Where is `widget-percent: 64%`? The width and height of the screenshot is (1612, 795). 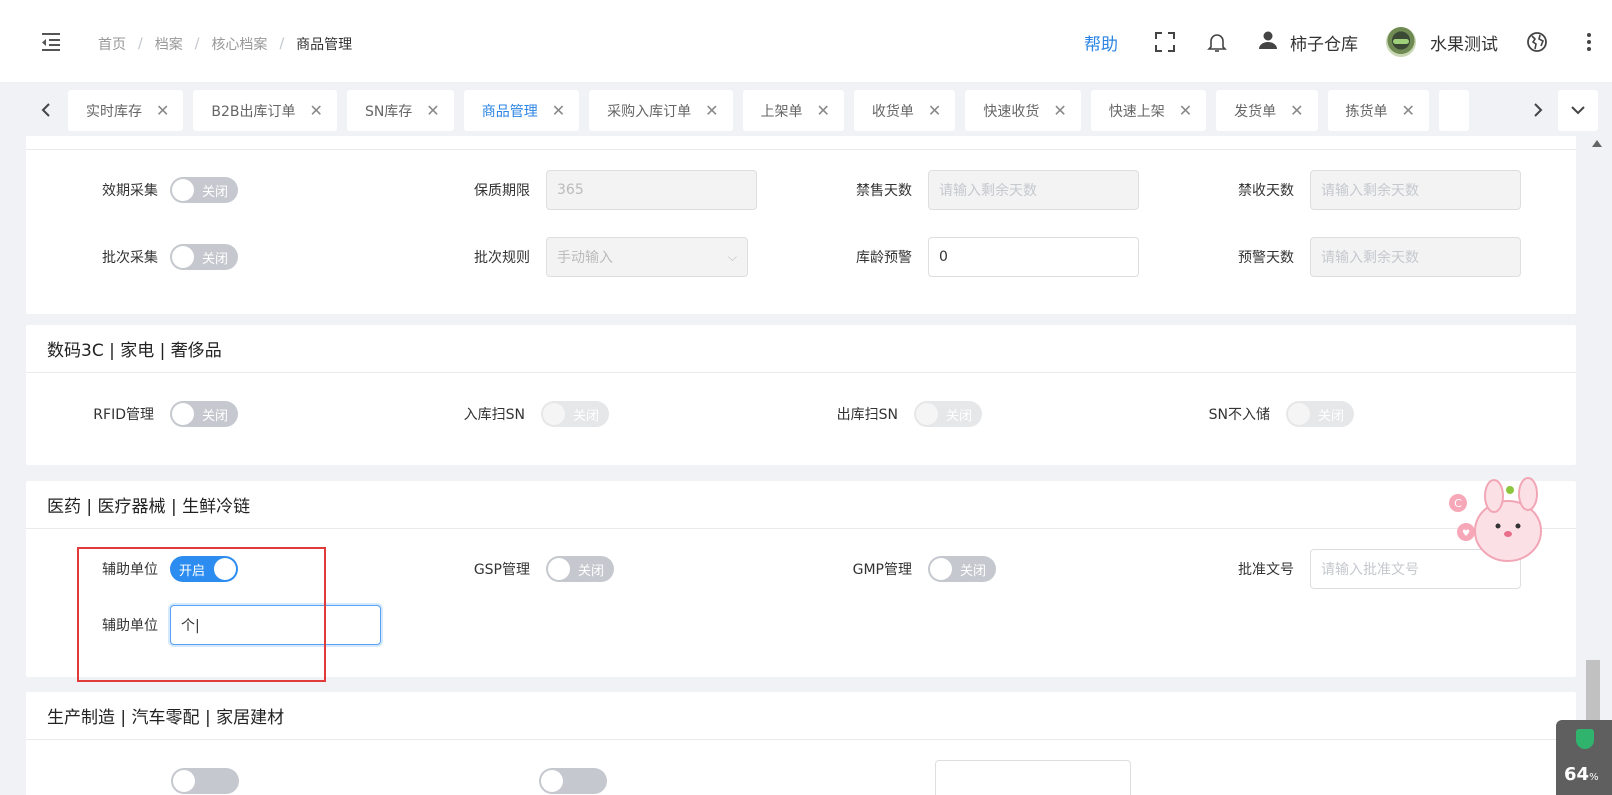
widget-percent: 64% is located at coordinates (1581, 774).